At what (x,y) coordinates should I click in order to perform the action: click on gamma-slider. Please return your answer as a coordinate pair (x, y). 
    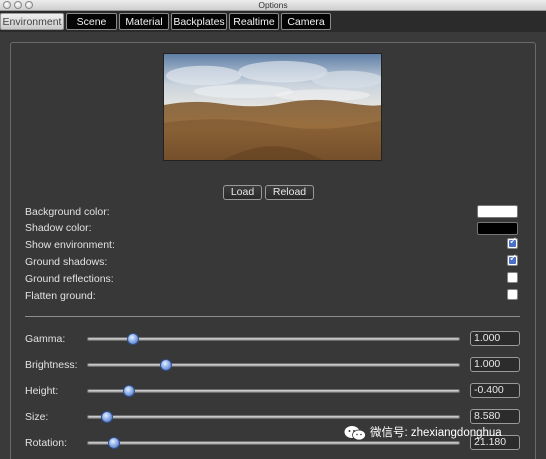
    Looking at the image, I should click on (273, 339).